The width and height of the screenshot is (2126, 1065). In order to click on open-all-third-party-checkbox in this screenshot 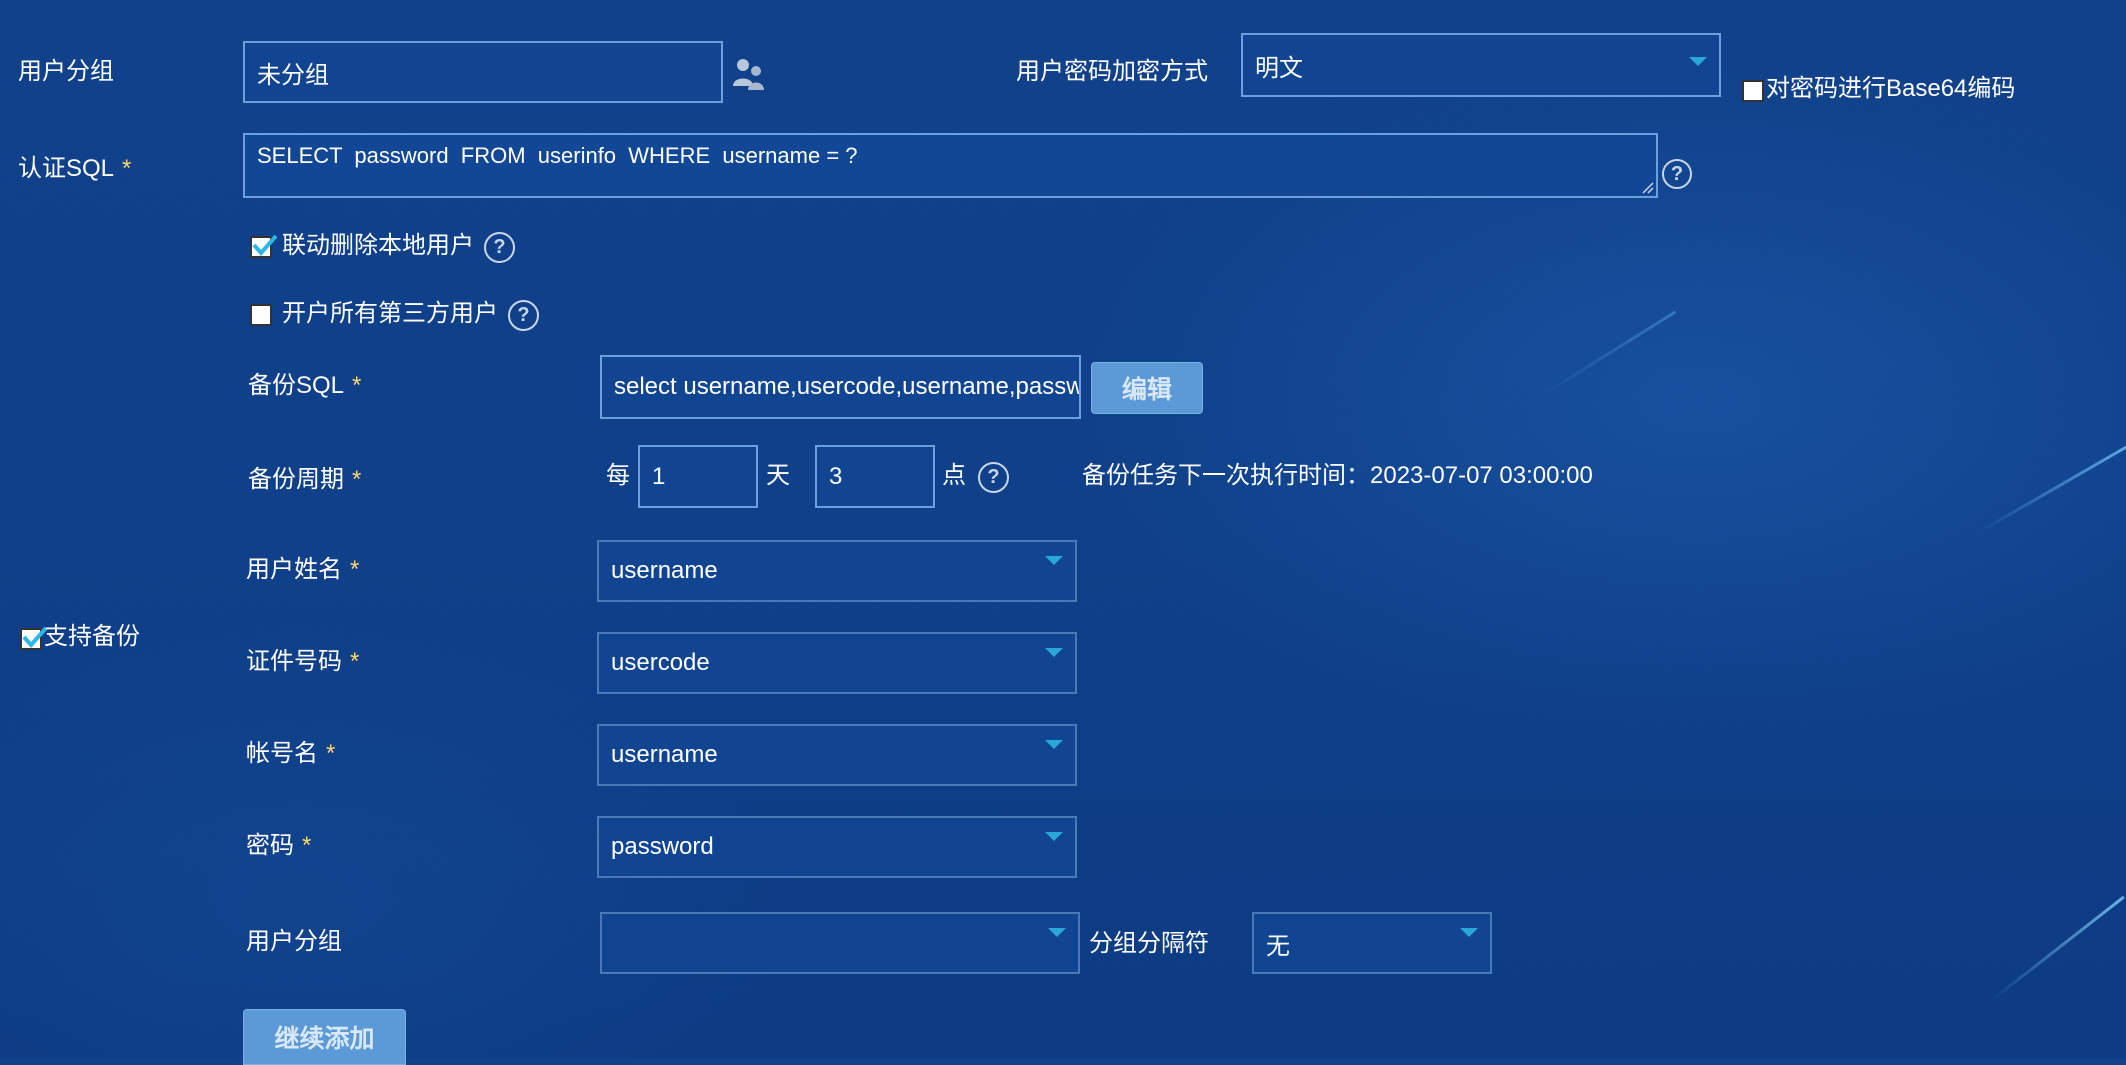, I will do `click(261, 315)`.